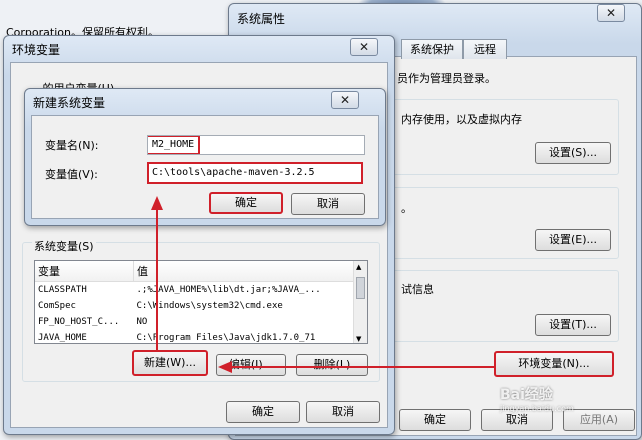  What do you see at coordinates (328, 204) in the screenshot?
I see `new-variable-cancel-button: 取消` at bounding box center [328, 204].